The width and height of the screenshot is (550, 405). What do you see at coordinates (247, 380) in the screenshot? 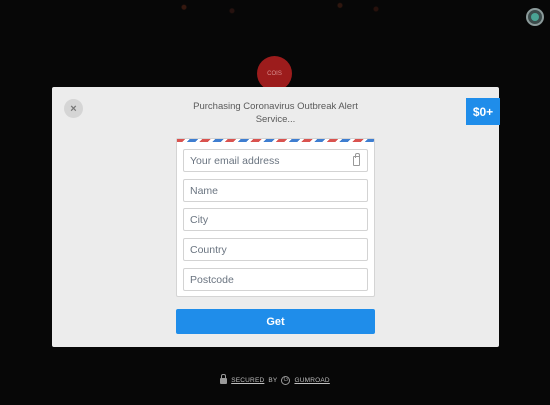
I see `secured-link: SECURED` at bounding box center [247, 380].